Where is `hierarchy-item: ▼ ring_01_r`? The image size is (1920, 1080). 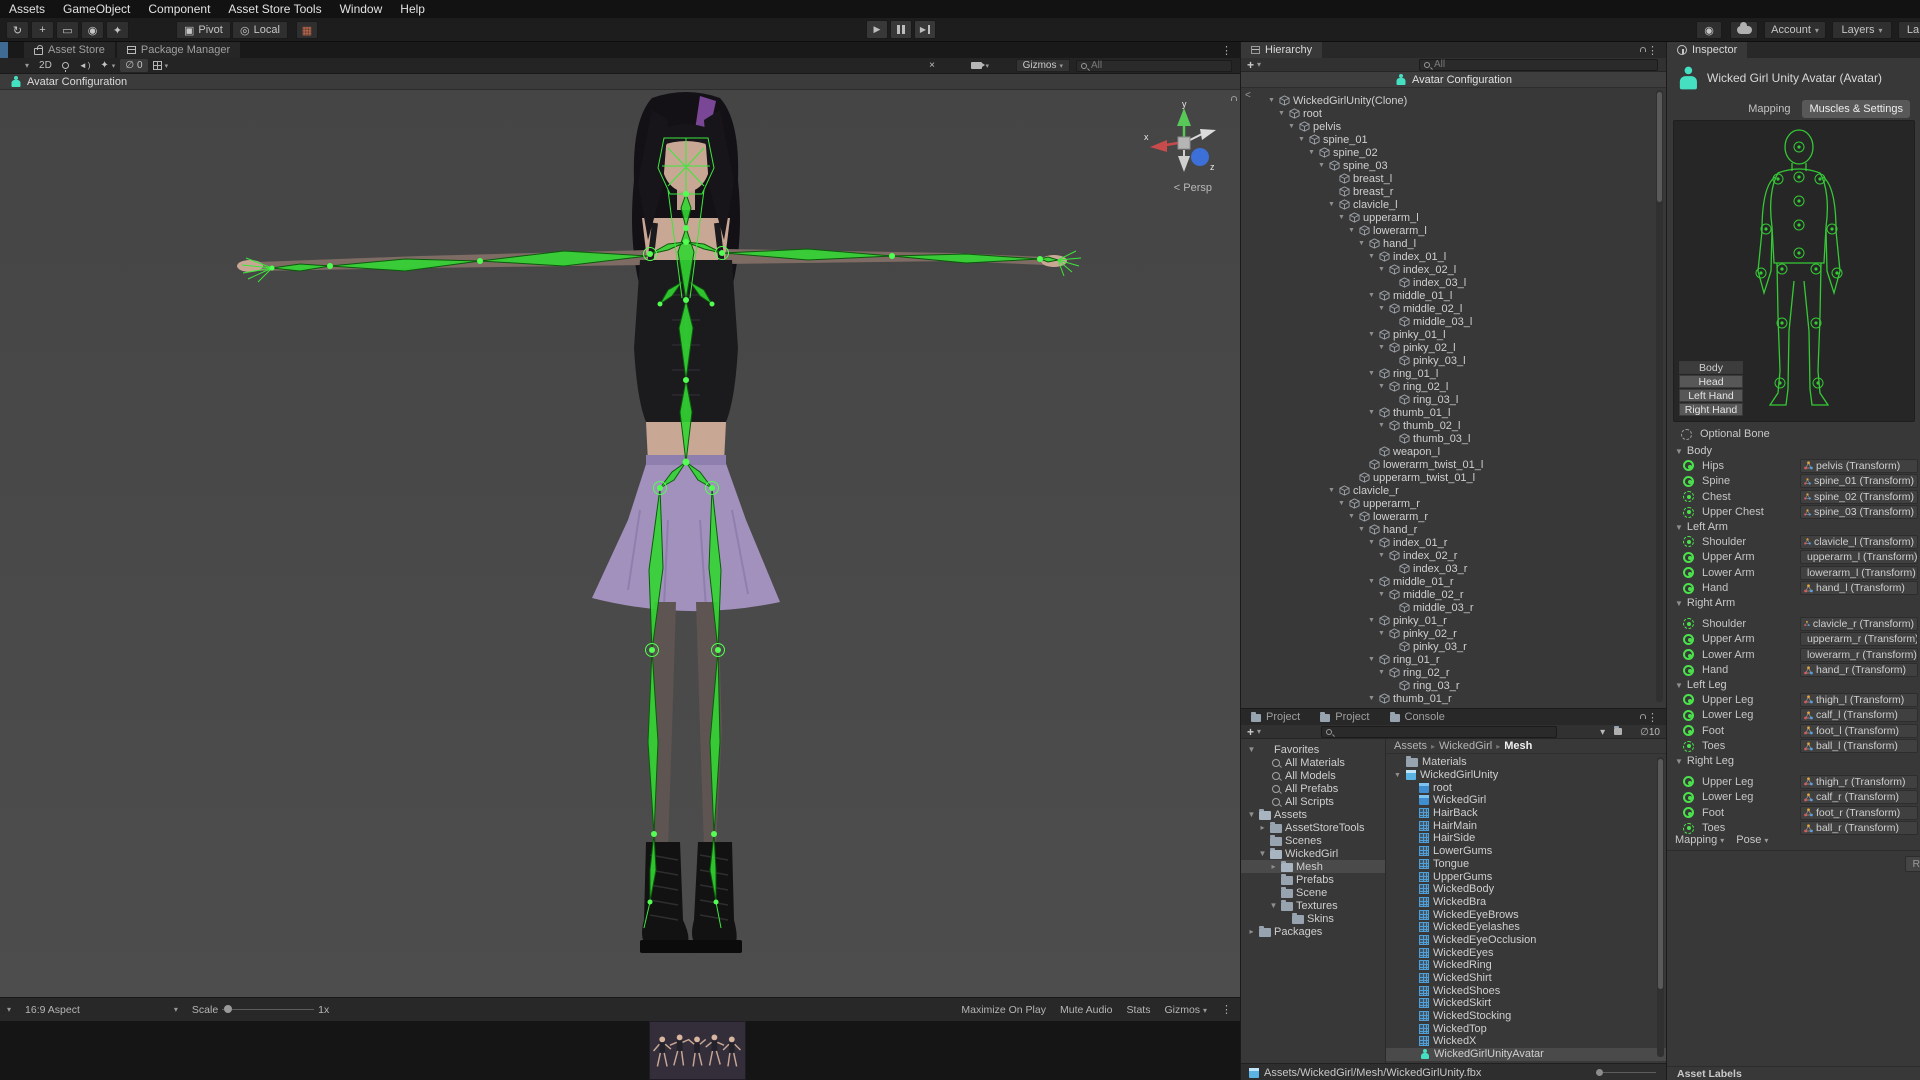
hierarchy-item: ▼ ring_01_r is located at coordinates (1453, 659).